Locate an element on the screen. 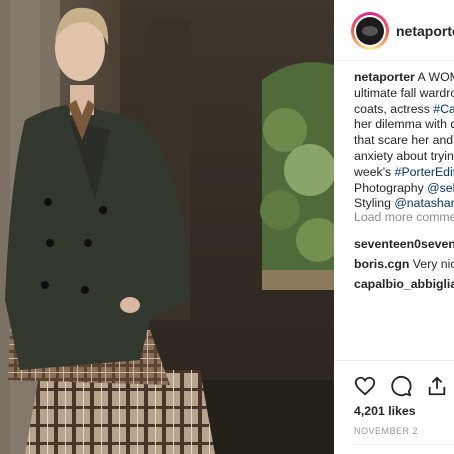 The width and height of the screenshot is (454, 454). comment-text: Very nice is located at coordinates (433, 264).